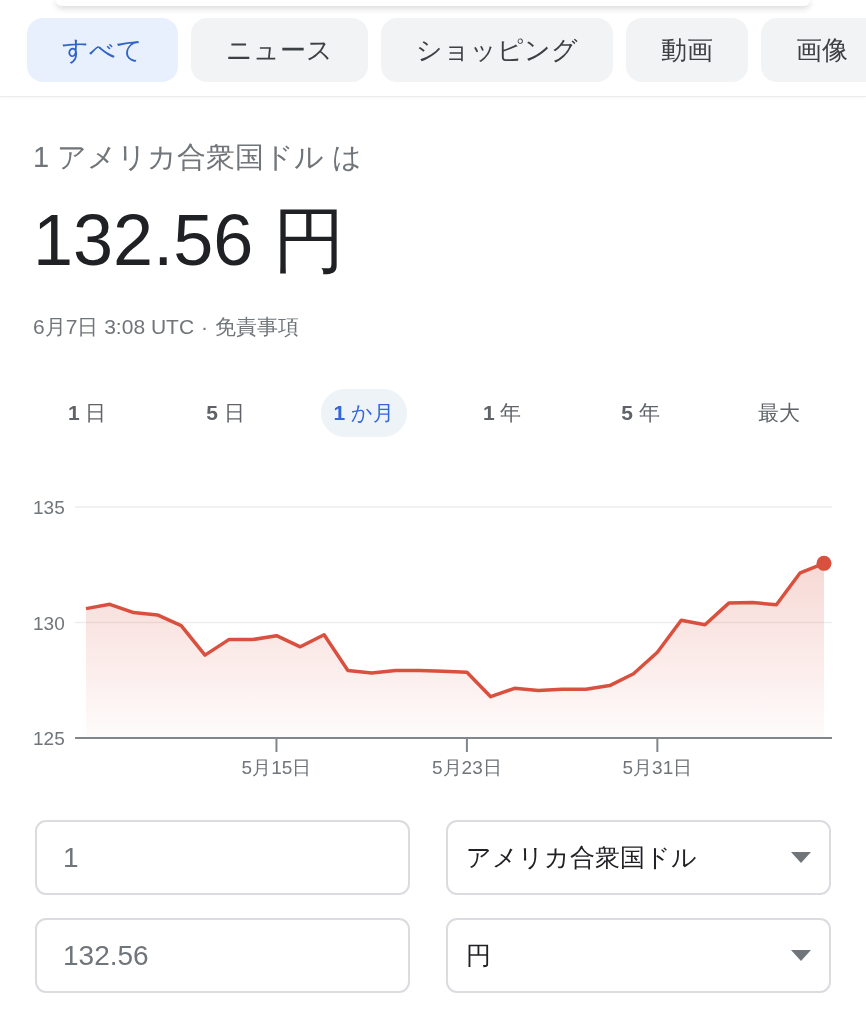  Describe the element at coordinates (638, 857) in the screenshot. I see `currency-select: アメリカ合衆国ドル` at that location.